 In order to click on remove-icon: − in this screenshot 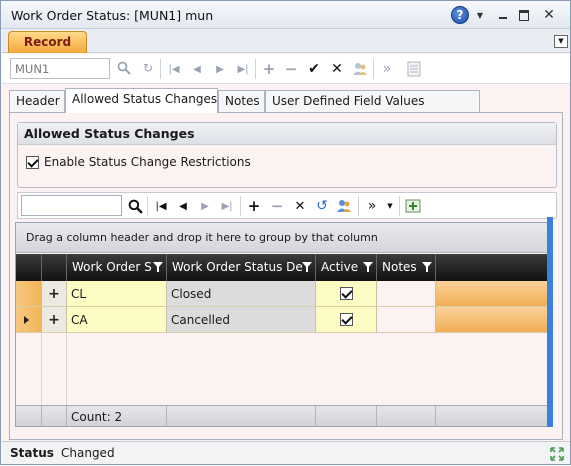, I will do `click(291, 69)`.